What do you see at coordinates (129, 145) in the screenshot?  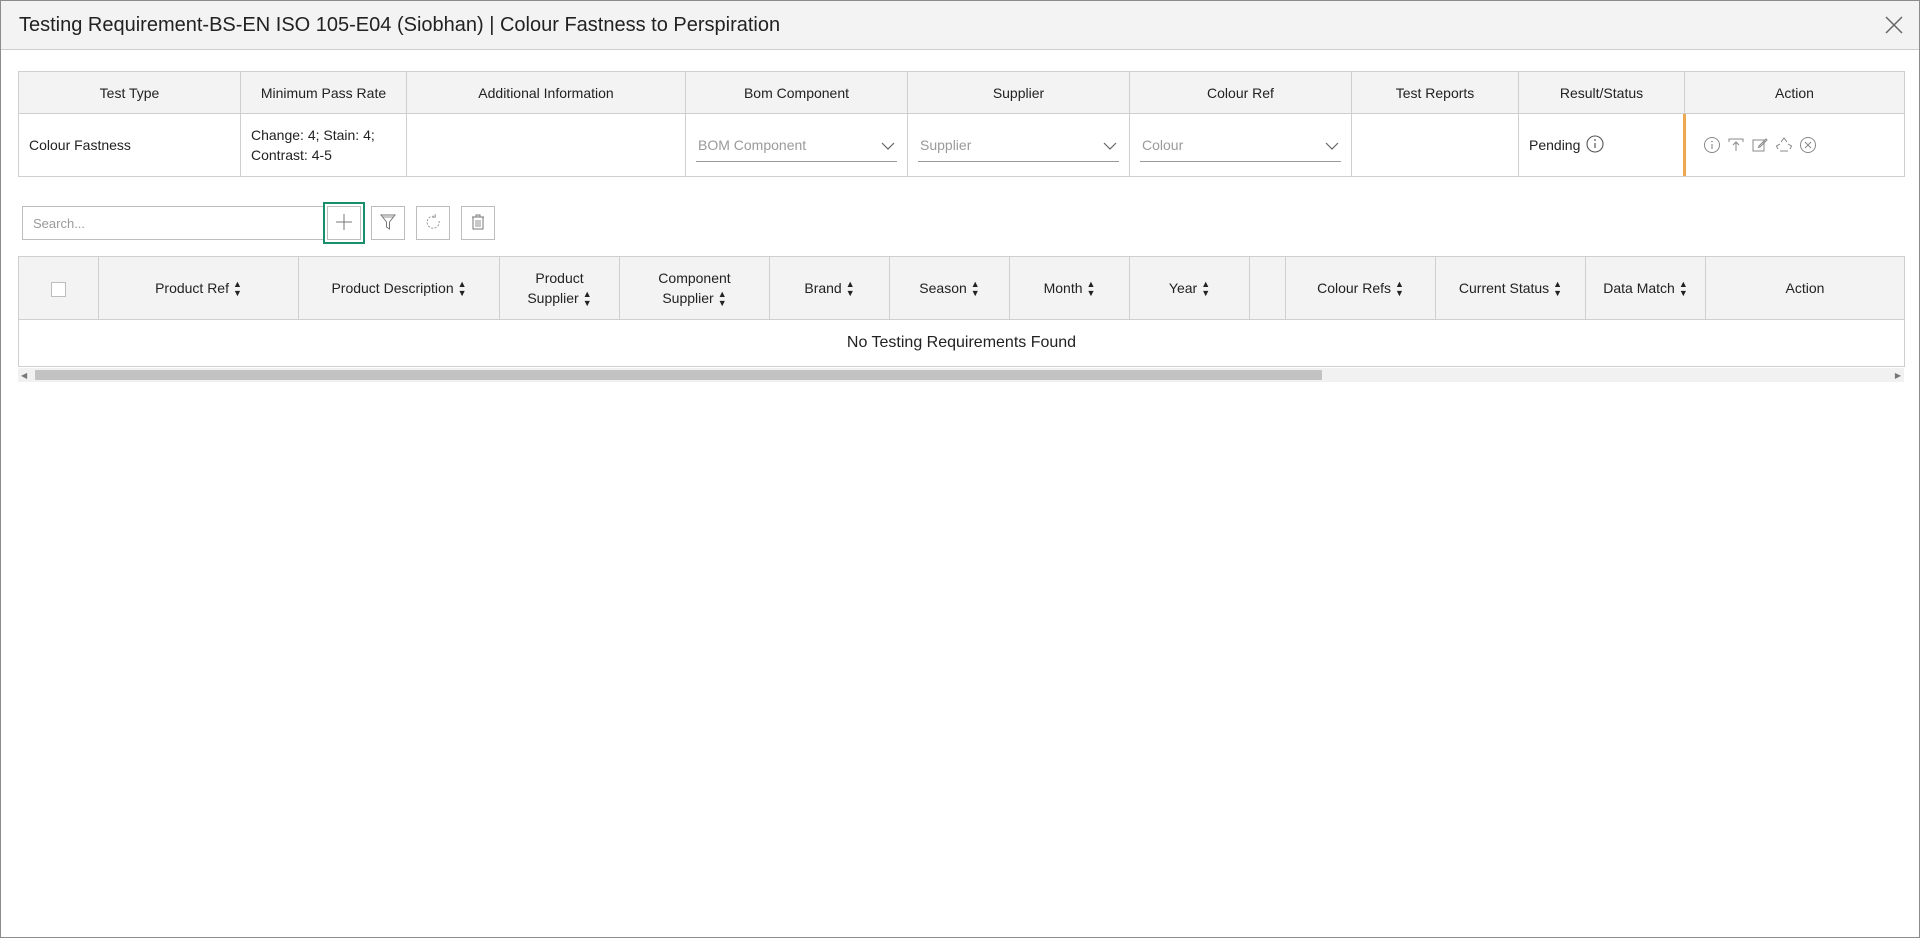 I see `test-type-cell: Colour Fastness` at bounding box center [129, 145].